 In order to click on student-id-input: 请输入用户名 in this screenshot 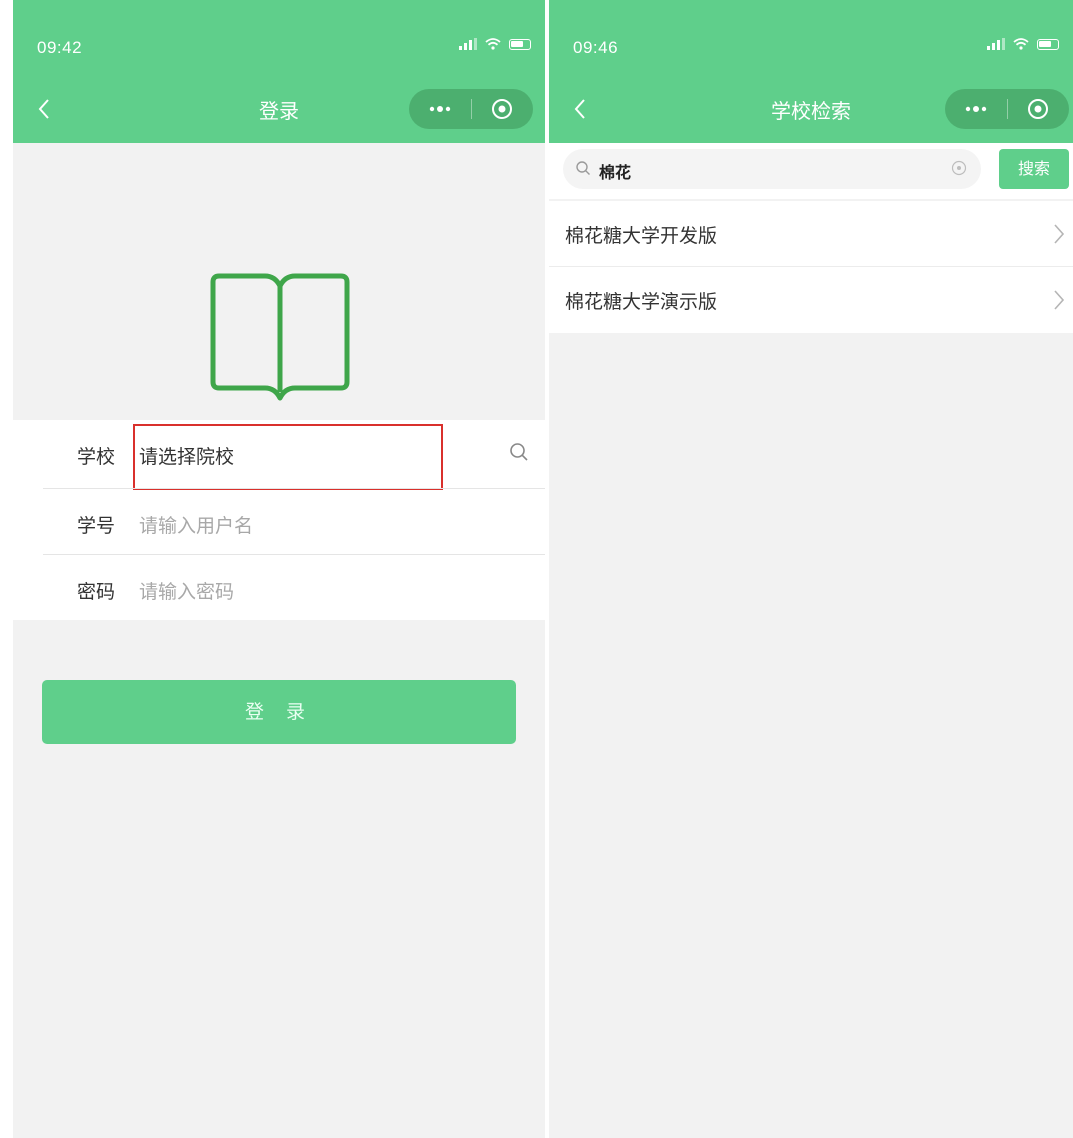, I will do `click(196, 524)`.